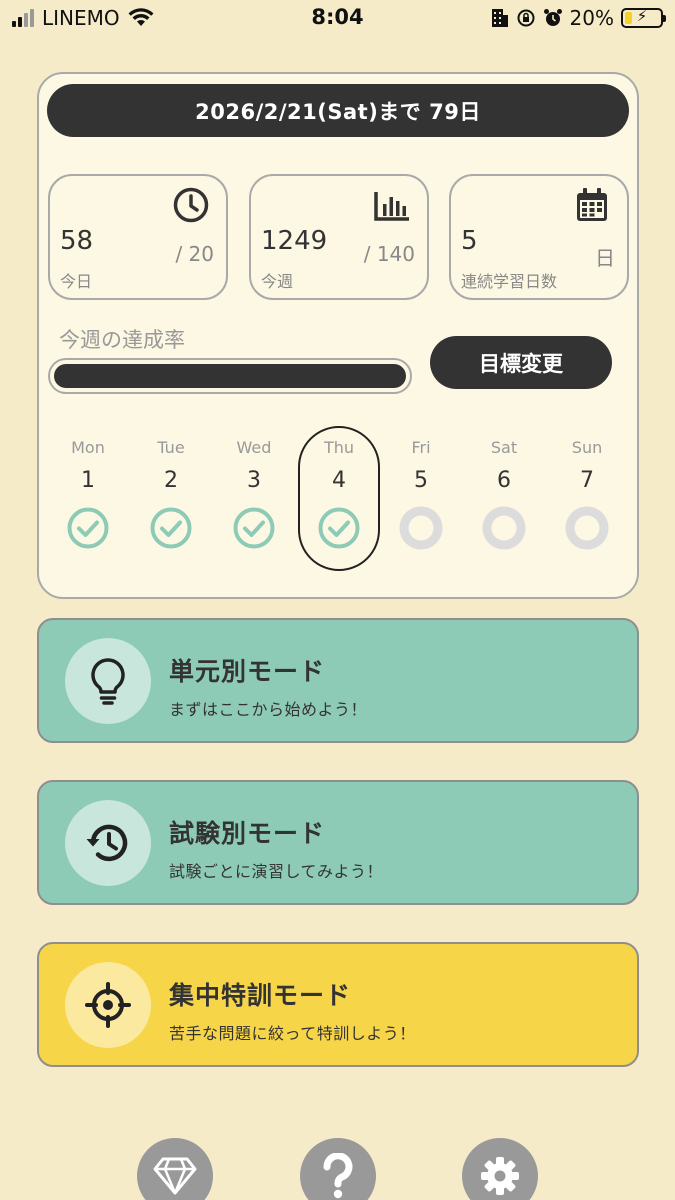 The height and width of the screenshot is (1200, 675). What do you see at coordinates (592, 204) in the screenshot?
I see `calendar-icon` at bounding box center [592, 204].